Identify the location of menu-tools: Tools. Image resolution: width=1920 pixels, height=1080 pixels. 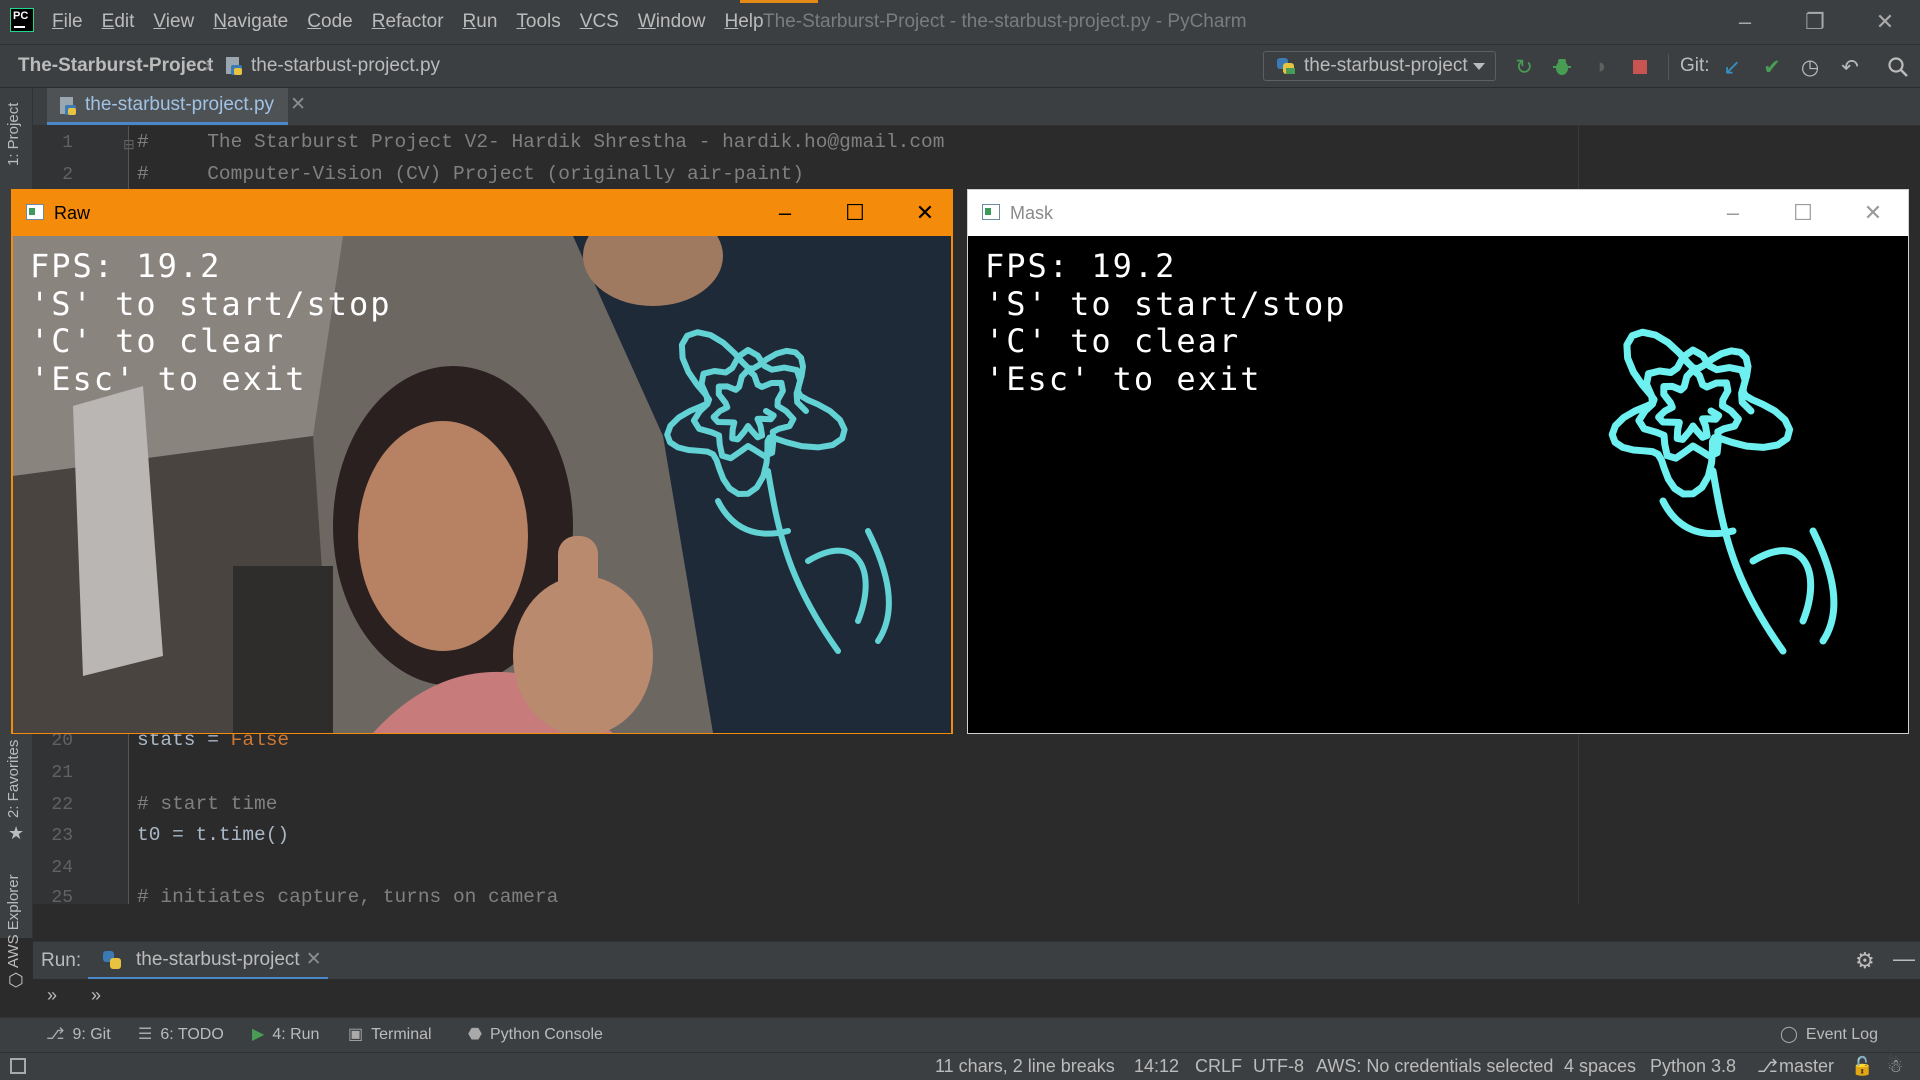
(538, 22).